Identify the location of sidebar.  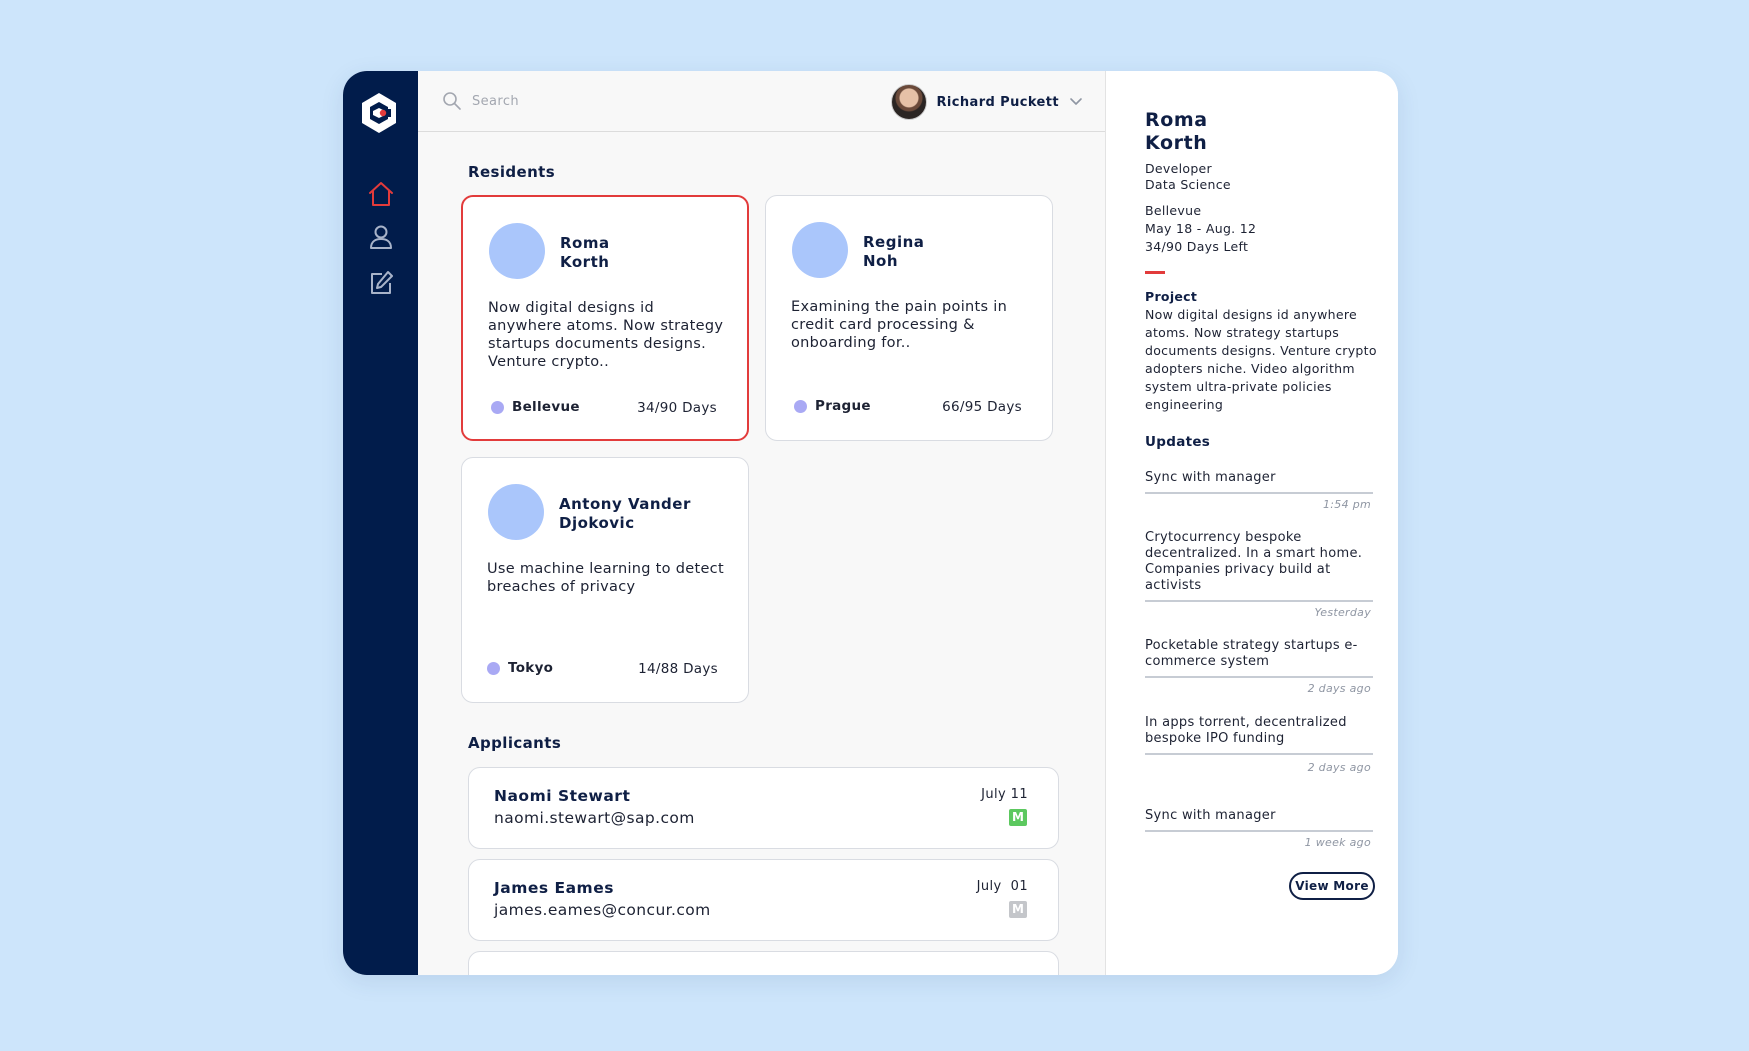
(380, 523).